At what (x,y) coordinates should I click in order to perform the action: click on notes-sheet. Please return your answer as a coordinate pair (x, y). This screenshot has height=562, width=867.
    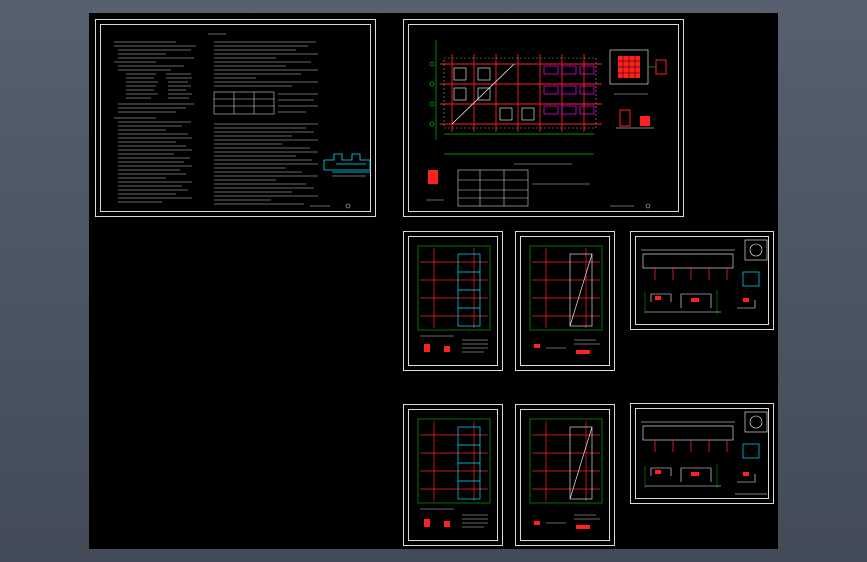
    Looking at the image, I should click on (235, 118).